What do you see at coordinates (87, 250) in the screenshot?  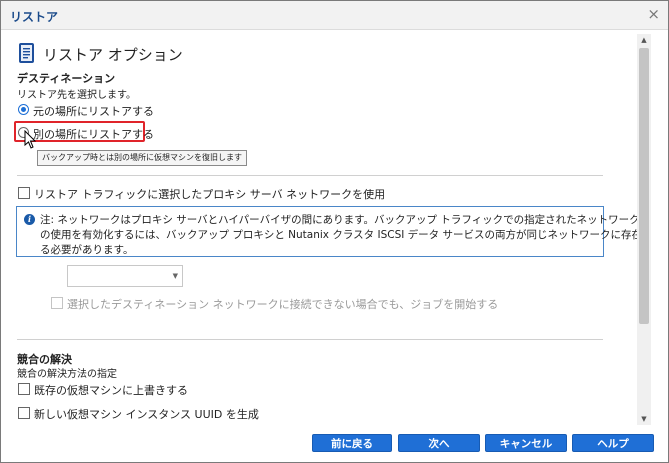 I see `note-line-3: る必要があります。` at bounding box center [87, 250].